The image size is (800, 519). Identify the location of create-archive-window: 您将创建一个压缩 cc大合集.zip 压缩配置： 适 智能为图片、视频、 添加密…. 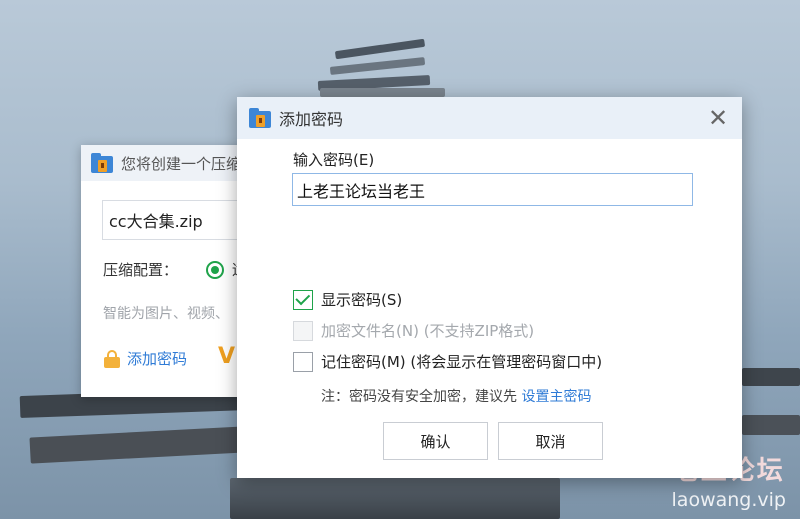
(166, 271).